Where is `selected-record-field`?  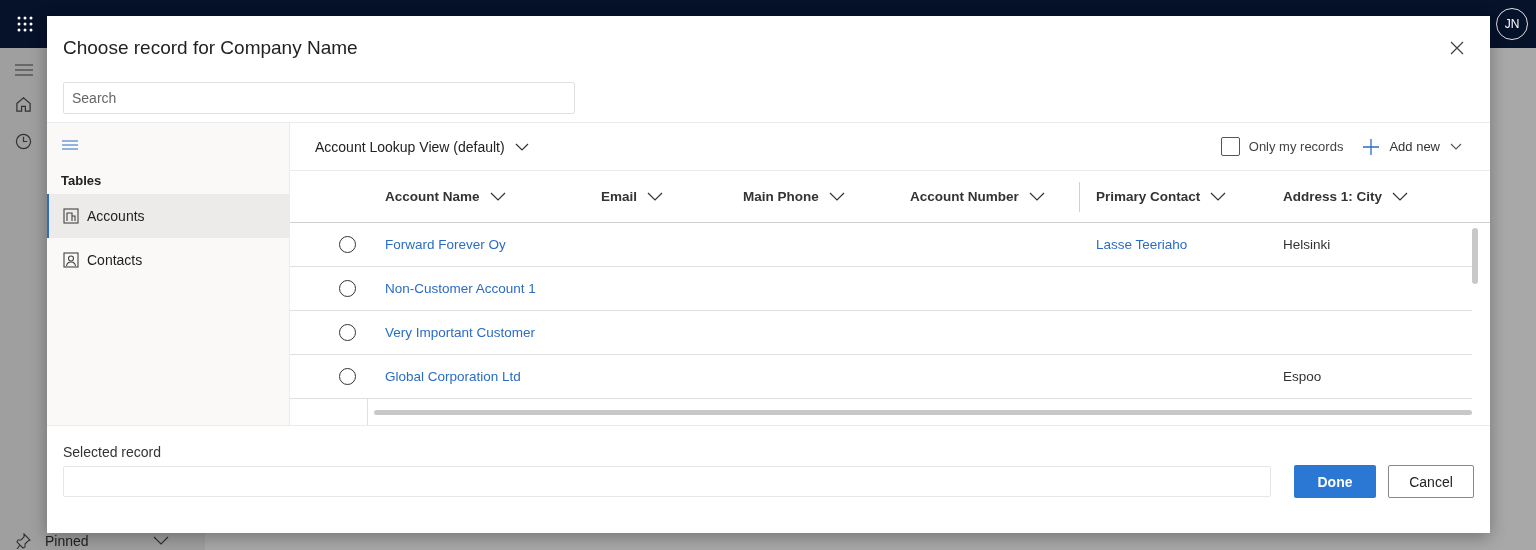
selected-record-field is located at coordinates (667, 481).